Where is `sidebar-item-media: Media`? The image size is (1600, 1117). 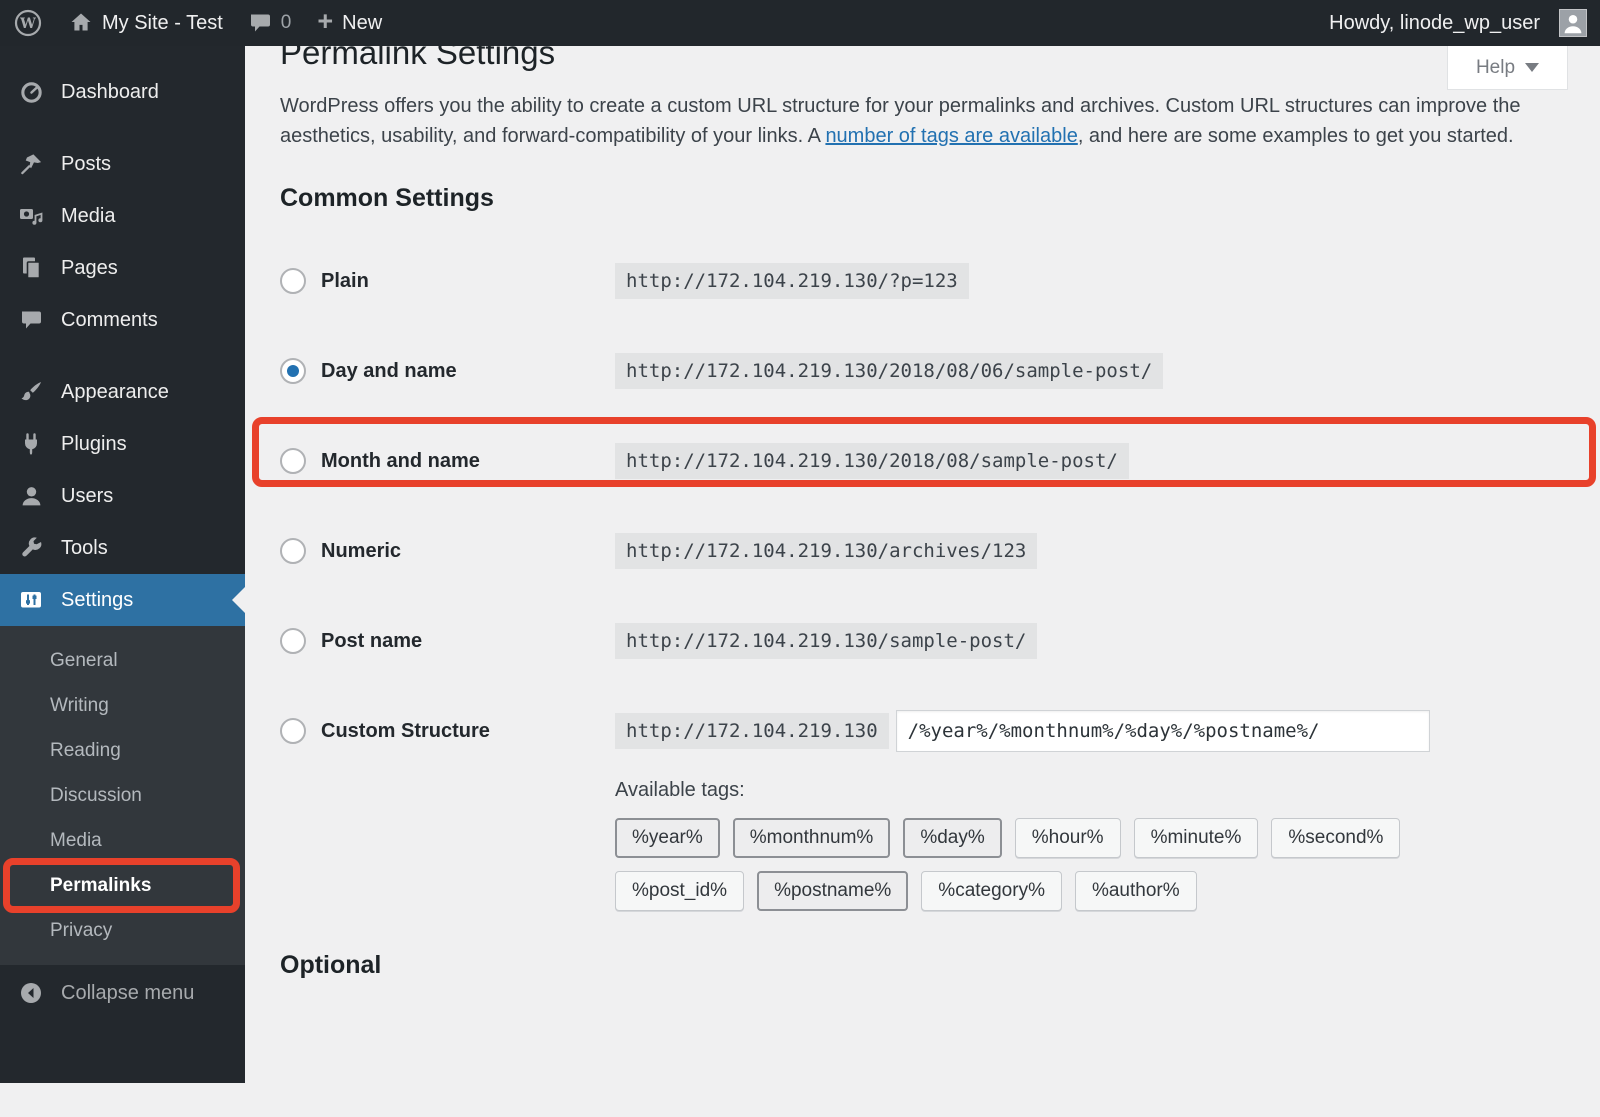 sidebar-item-media: Media is located at coordinates (122, 216).